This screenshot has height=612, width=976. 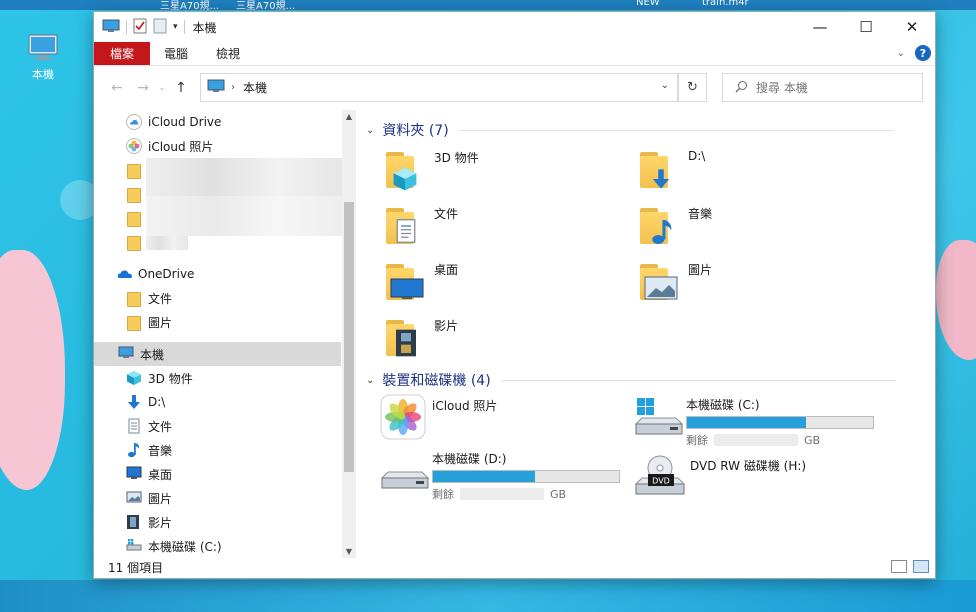 I want to click on refresh-icon: ↻, so click(x=692, y=87).